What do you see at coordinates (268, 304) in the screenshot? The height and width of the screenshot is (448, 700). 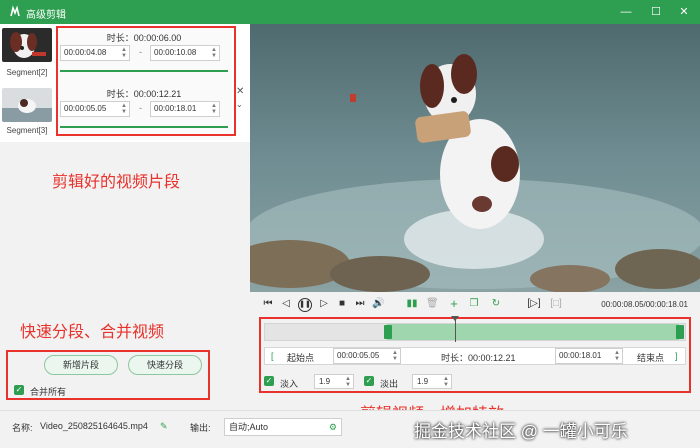 I see `skip-start-icon: ⏮` at bounding box center [268, 304].